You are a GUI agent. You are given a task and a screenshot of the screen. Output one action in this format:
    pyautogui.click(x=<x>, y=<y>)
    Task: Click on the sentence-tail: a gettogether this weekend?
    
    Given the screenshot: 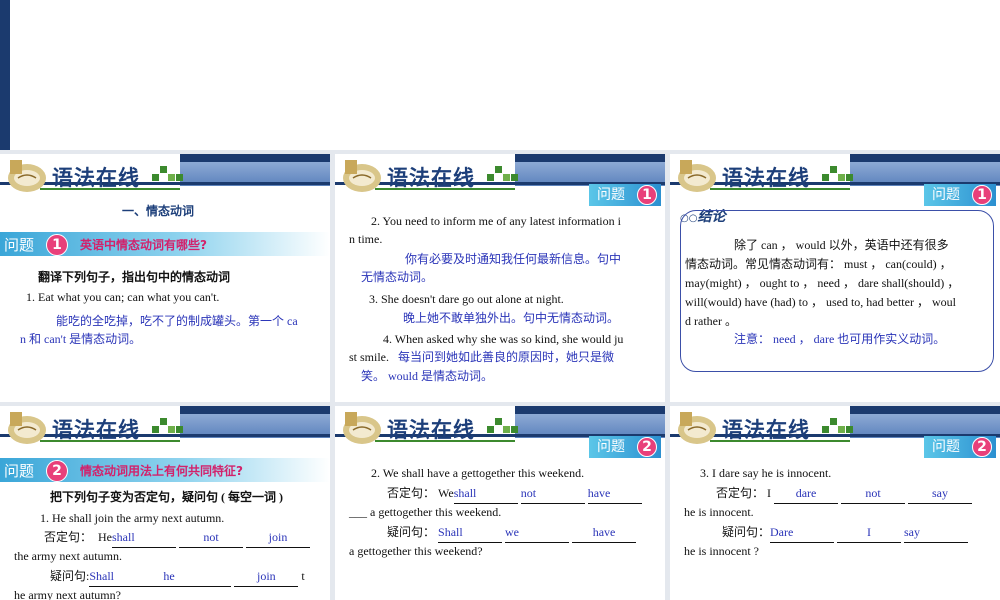 What is the action you would take?
    pyautogui.click(x=416, y=551)
    